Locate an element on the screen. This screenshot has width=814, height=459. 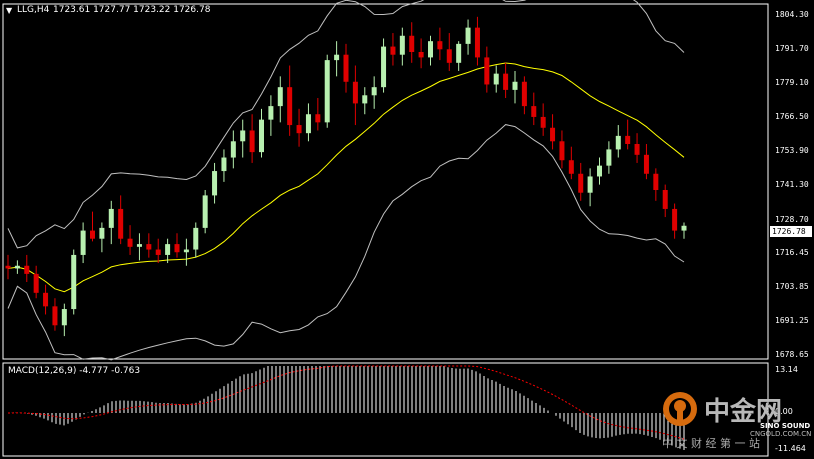
price-axis-label: 1678.65 is located at coordinates (792, 354).